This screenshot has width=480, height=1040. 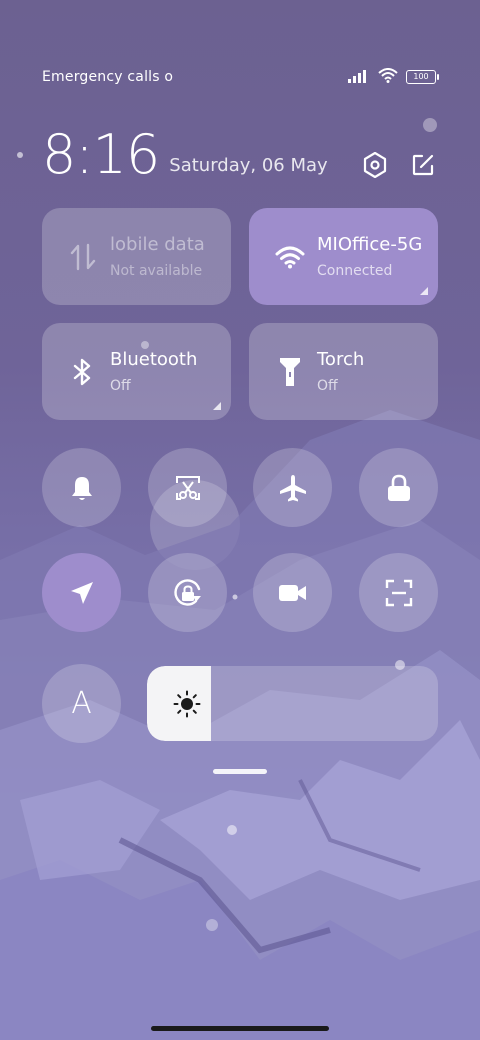 What do you see at coordinates (292, 703) in the screenshot?
I see `brightness-slider` at bounding box center [292, 703].